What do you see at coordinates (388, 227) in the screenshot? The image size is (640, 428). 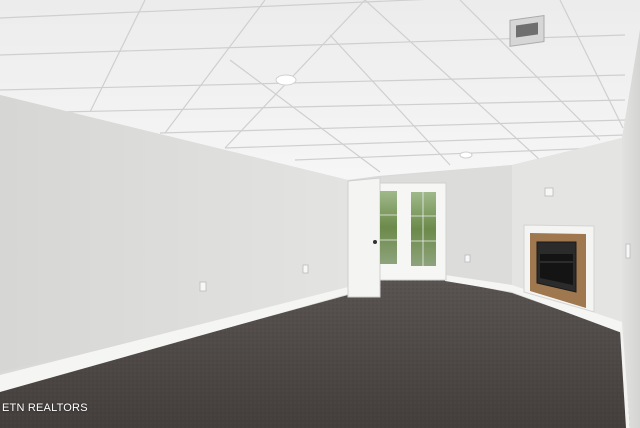 I see `french-door-glass-left` at bounding box center [388, 227].